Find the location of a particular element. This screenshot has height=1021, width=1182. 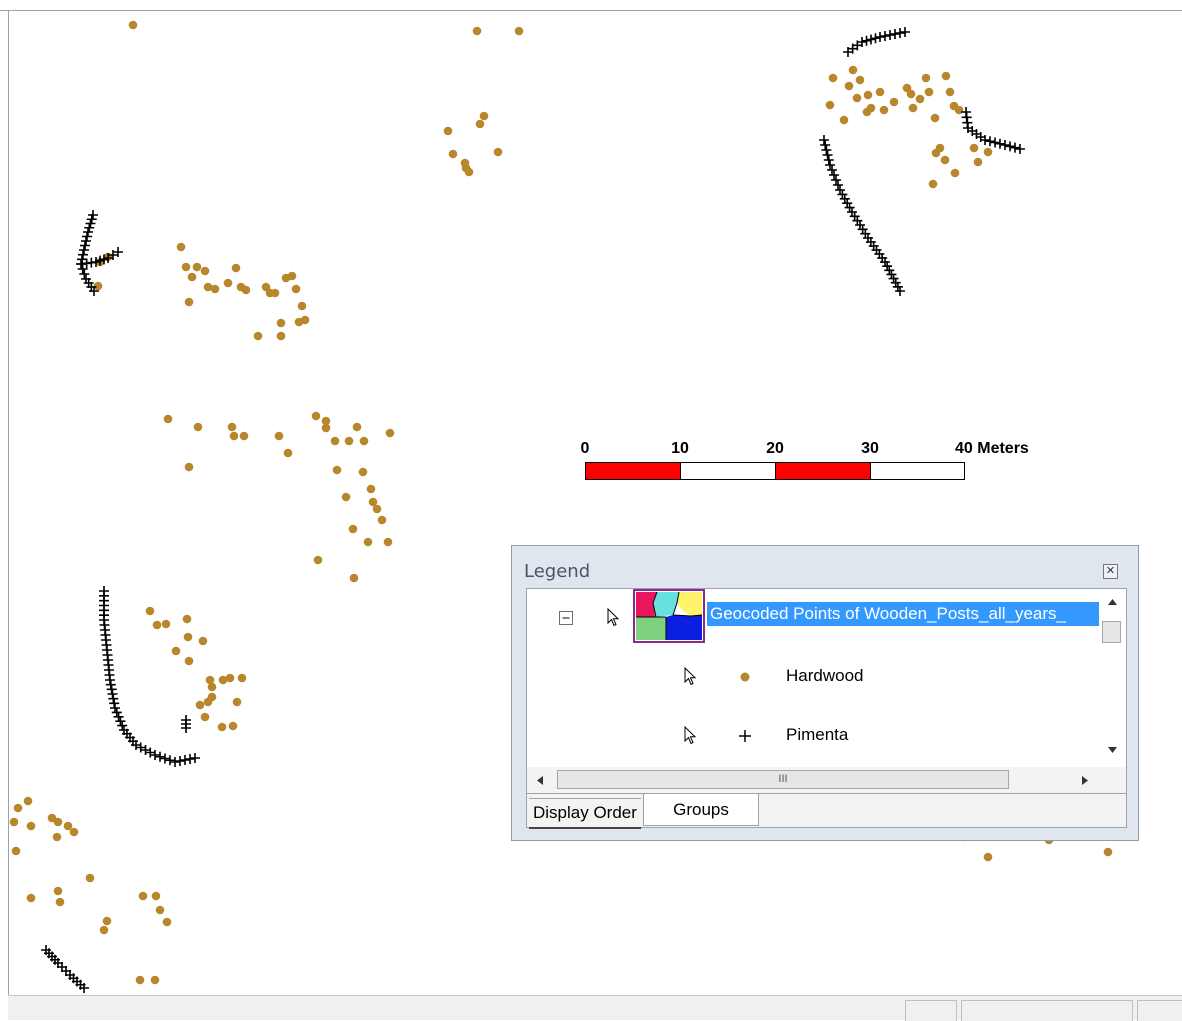

scroll-left-arrow-icon is located at coordinates (540, 780).